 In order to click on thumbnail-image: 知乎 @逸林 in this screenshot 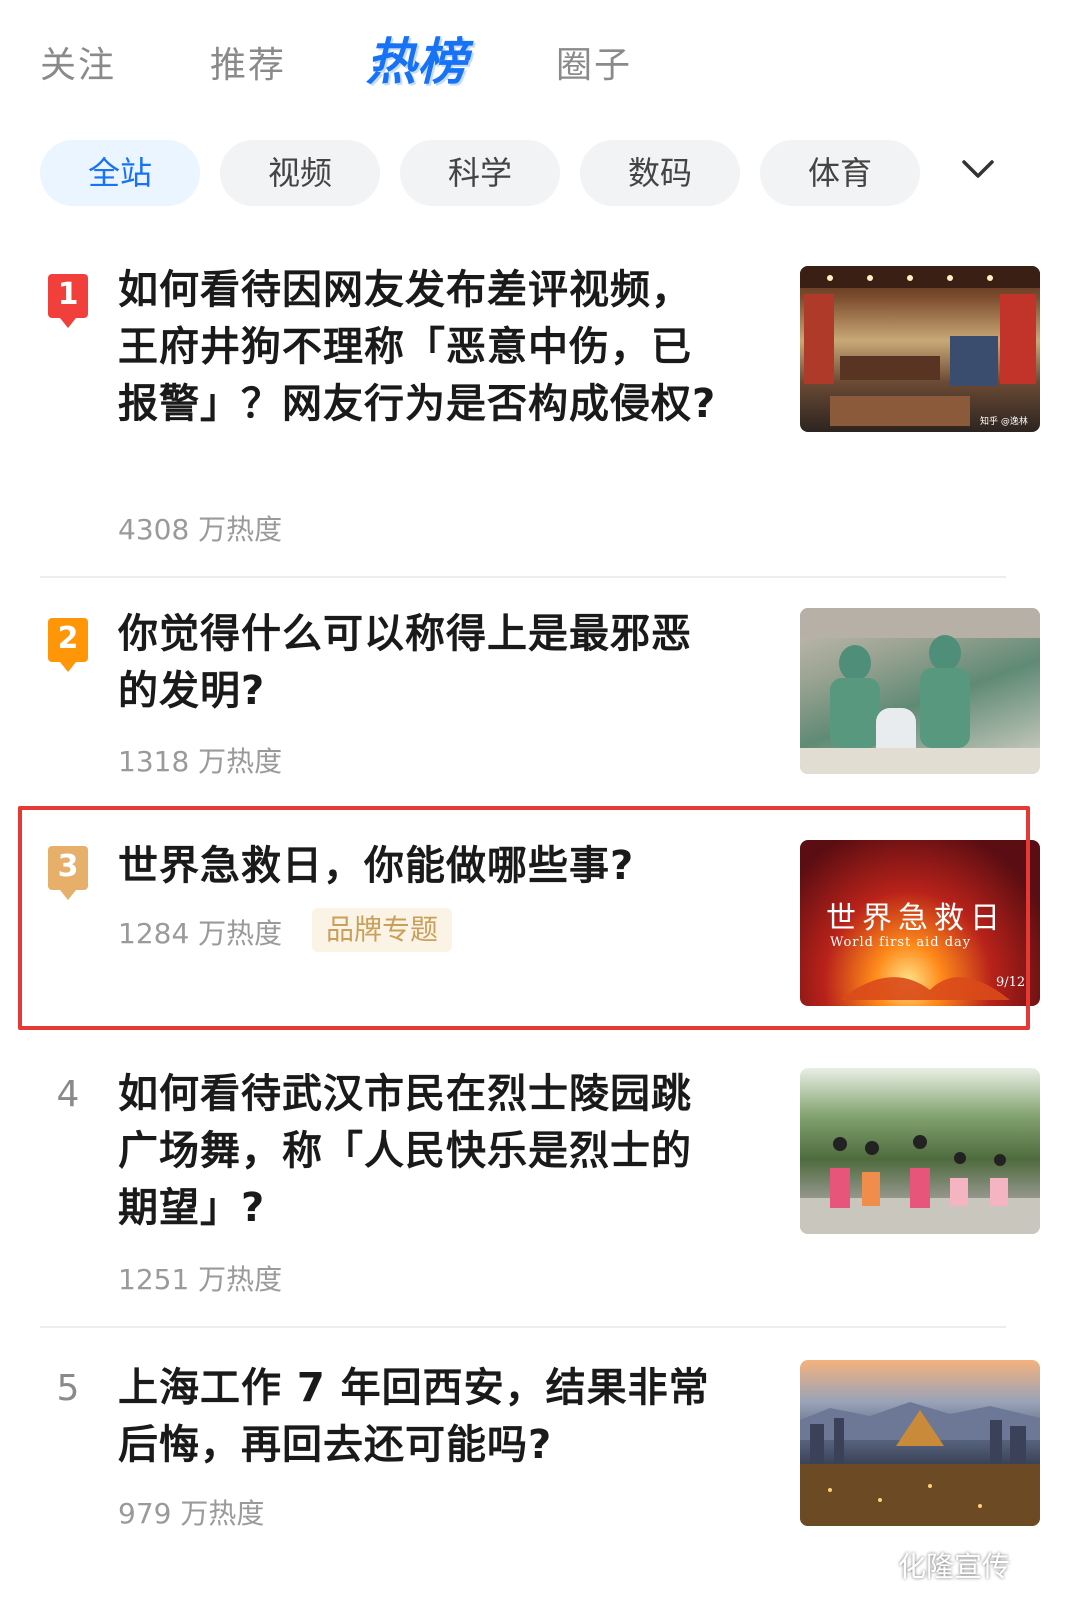, I will do `click(920, 349)`.